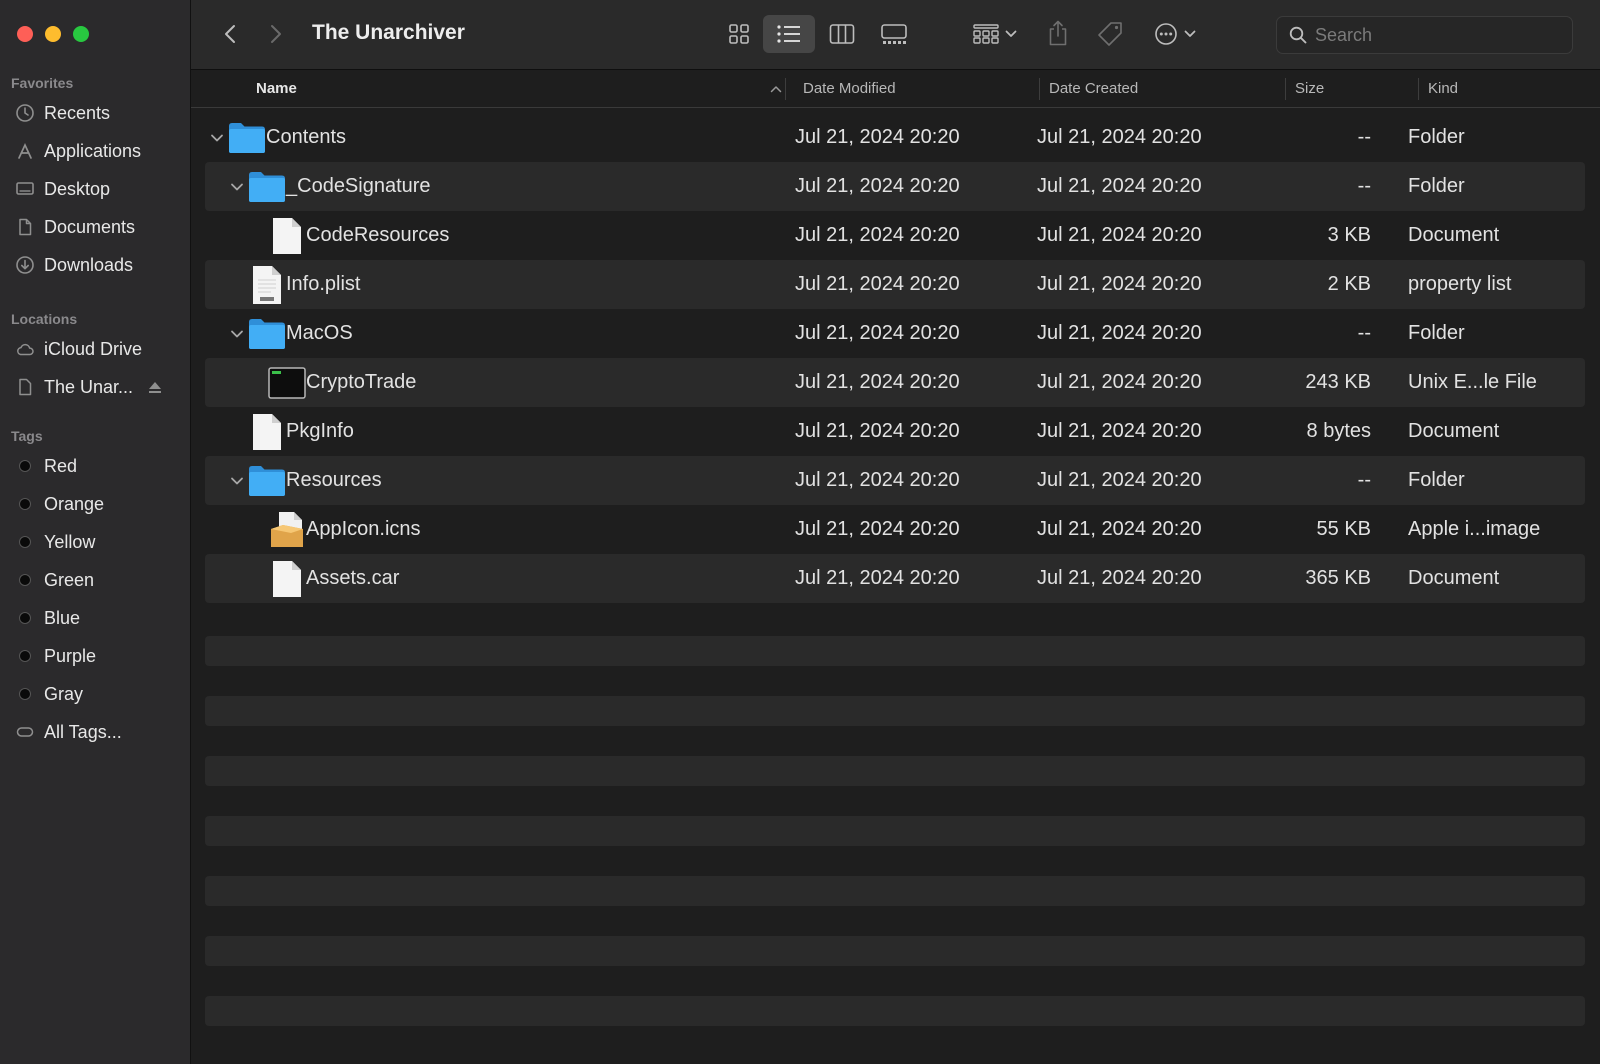 The height and width of the screenshot is (1064, 1600). I want to click on window-controls, so click(53, 34).